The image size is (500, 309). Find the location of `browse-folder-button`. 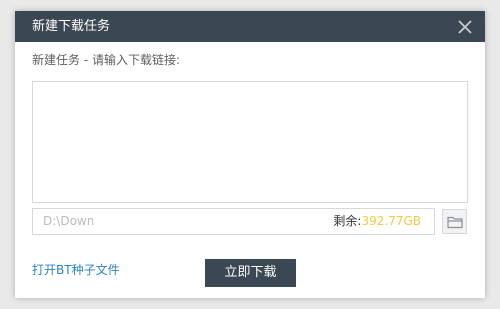

browse-folder-button is located at coordinates (454, 221).